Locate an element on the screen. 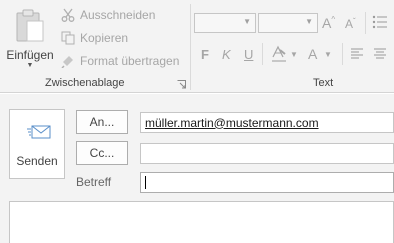 This screenshot has height=243, width=394. shrink-font-button: Aˇ is located at coordinates (350, 24).